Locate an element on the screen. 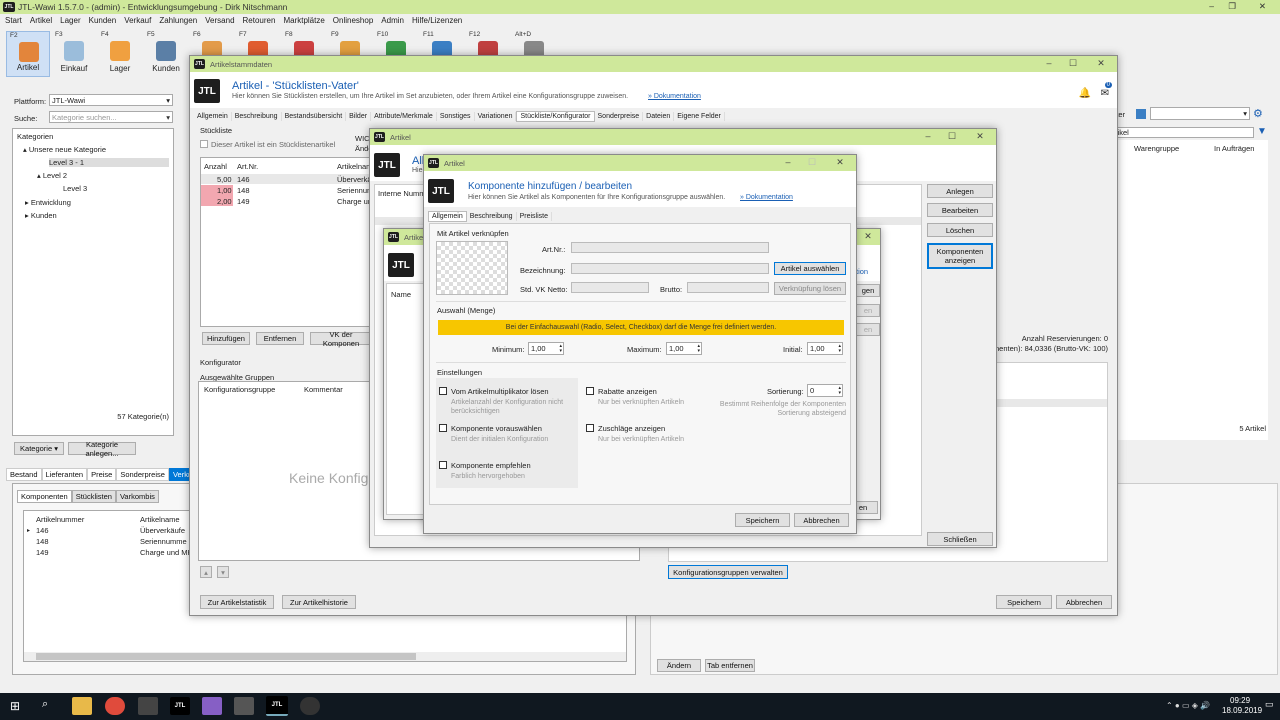 This screenshot has height=720, width=1280. search-icon: ⌕ is located at coordinates (45, 704).